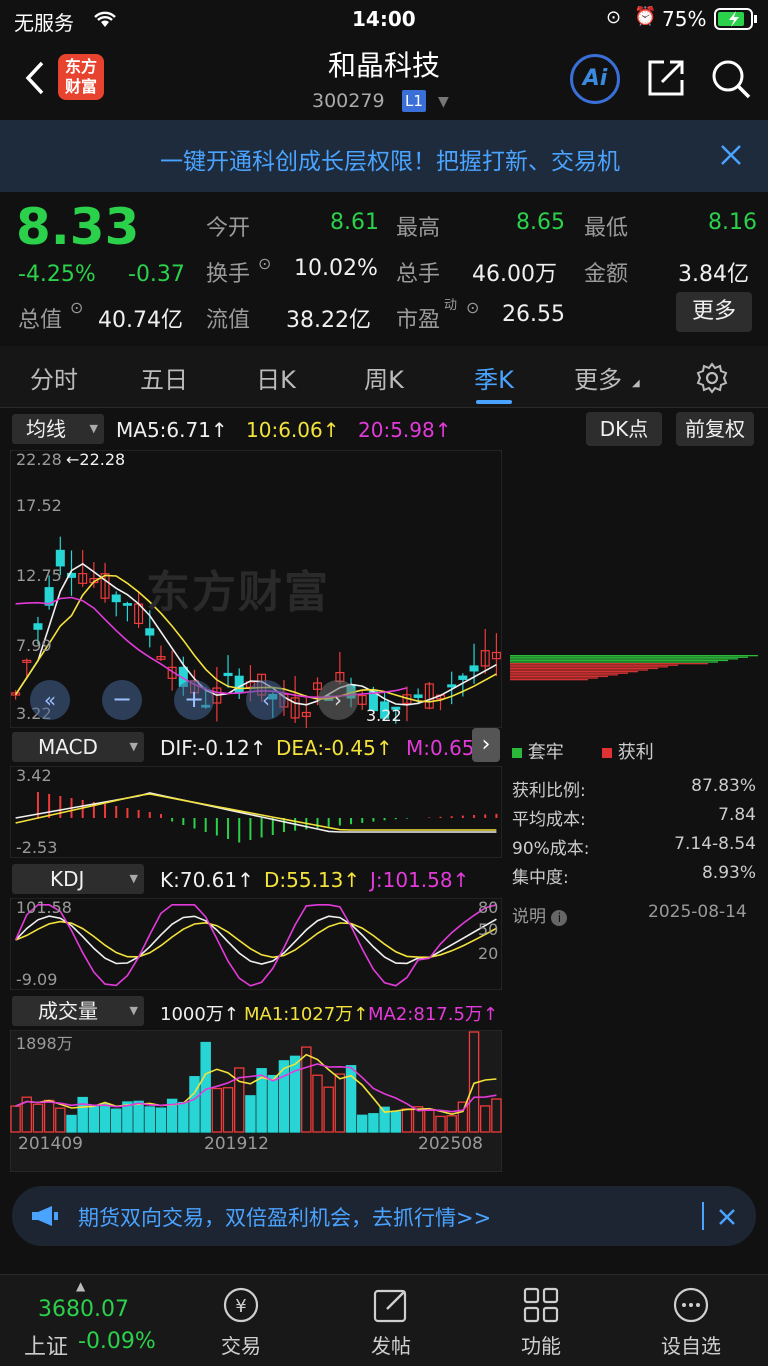  I want to click on app-logo: 东方 财富, so click(81, 77).